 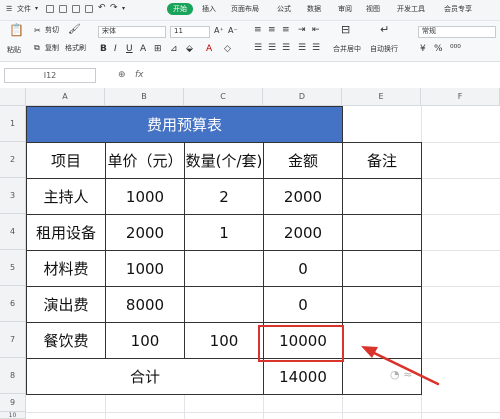 I want to click on watermark-logo: ◔ ≈, so click(x=401, y=374).